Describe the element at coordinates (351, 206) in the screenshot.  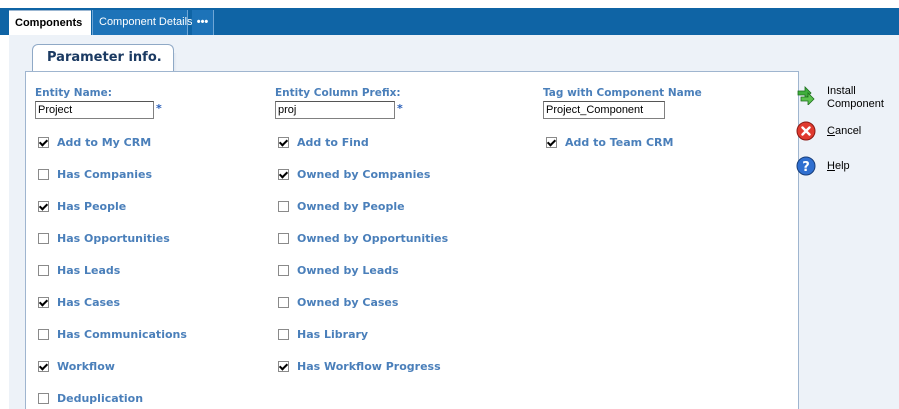
I see `checkbox-label-owned-by-people: Owned by People` at that location.